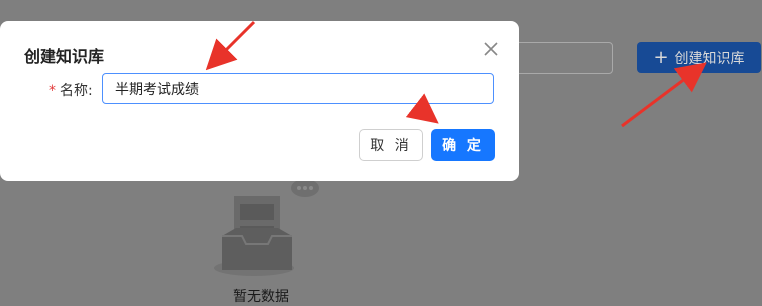 This screenshot has height=306, width=762. What do you see at coordinates (230, 45) in the screenshot?
I see `arrow-to-name-input` at bounding box center [230, 45].